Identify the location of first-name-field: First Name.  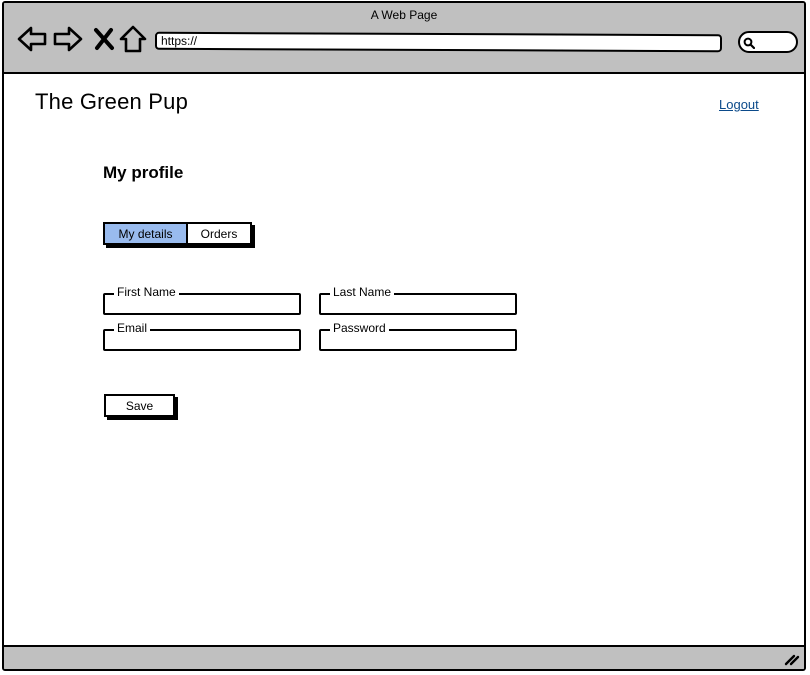
(202, 300).